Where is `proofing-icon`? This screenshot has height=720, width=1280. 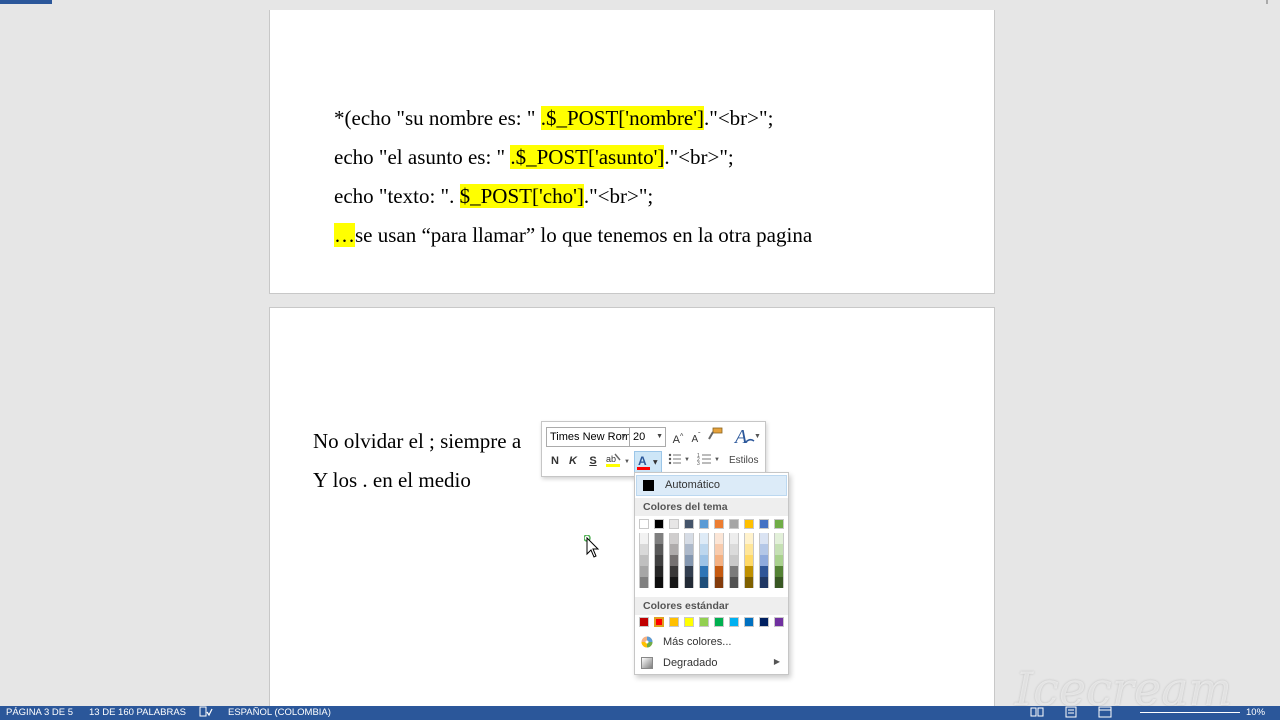
proofing-icon is located at coordinates (206, 713).